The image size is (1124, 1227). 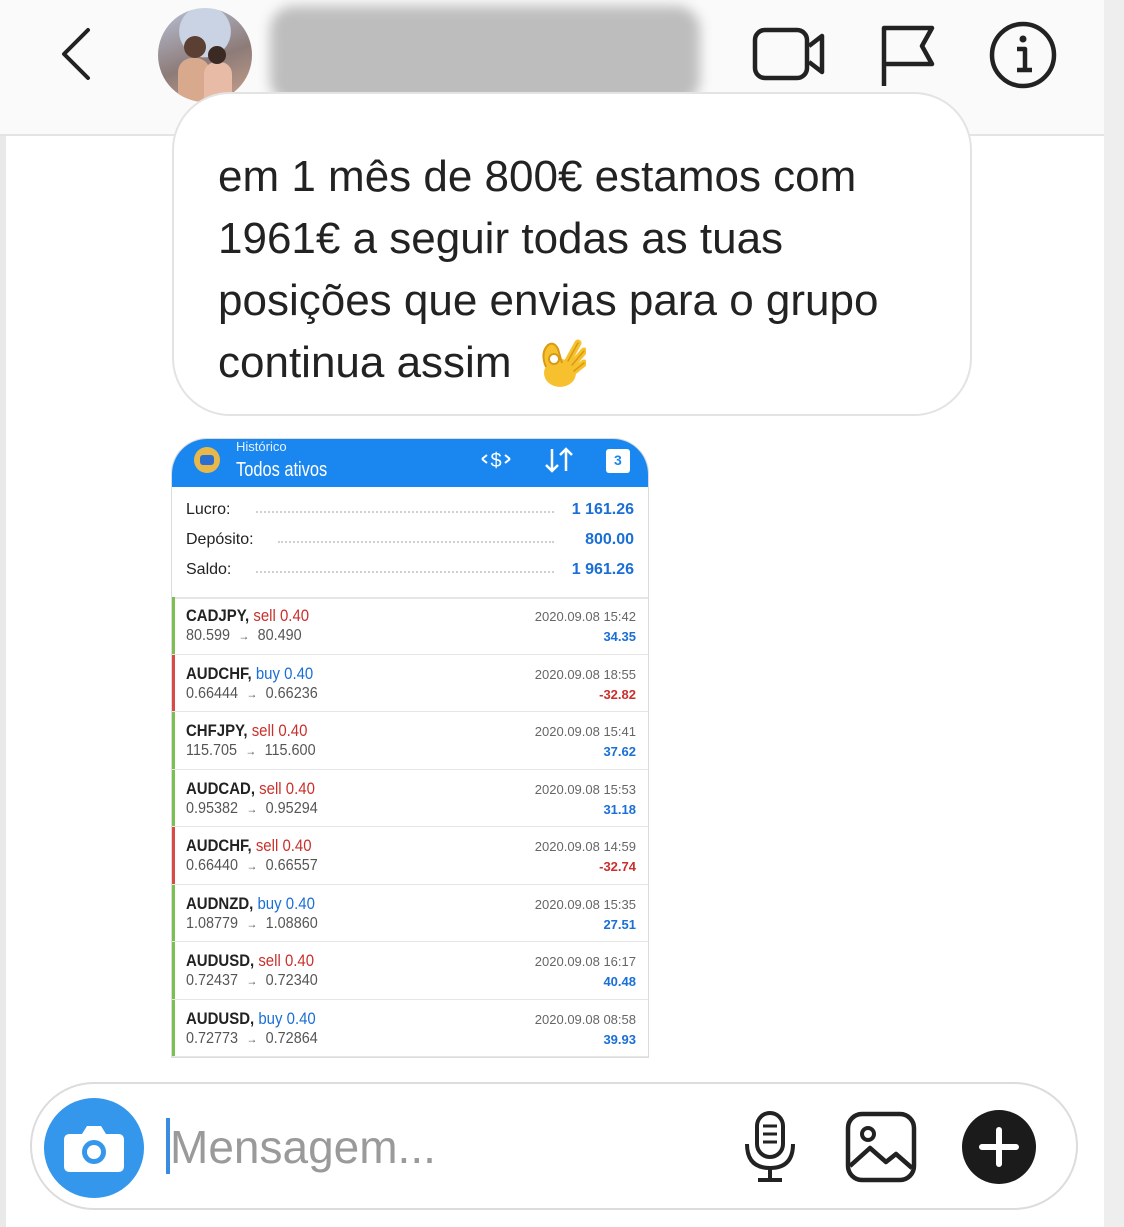 What do you see at coordinates (291, 923) in the screenshot?
I see `trade-close-price: 1.08860` at bounding box center [291, 923].